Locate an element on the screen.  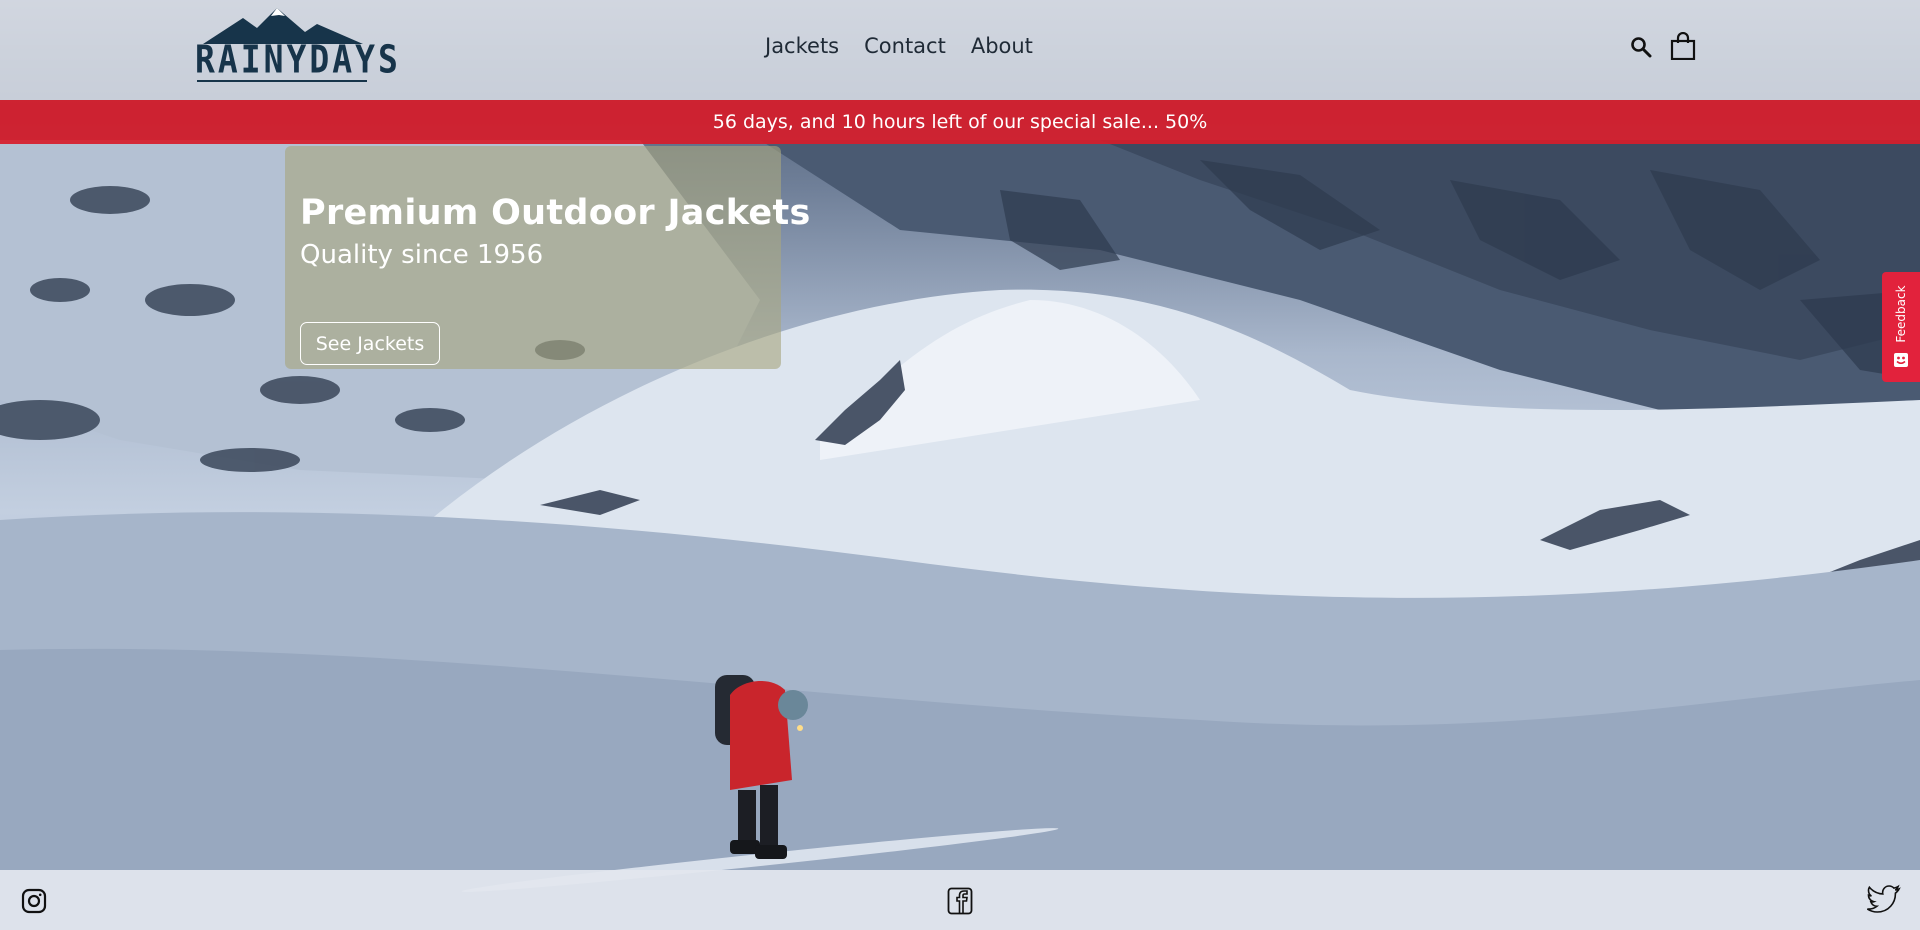
shopping-bag-icon is located at coordinates (1683, 47).